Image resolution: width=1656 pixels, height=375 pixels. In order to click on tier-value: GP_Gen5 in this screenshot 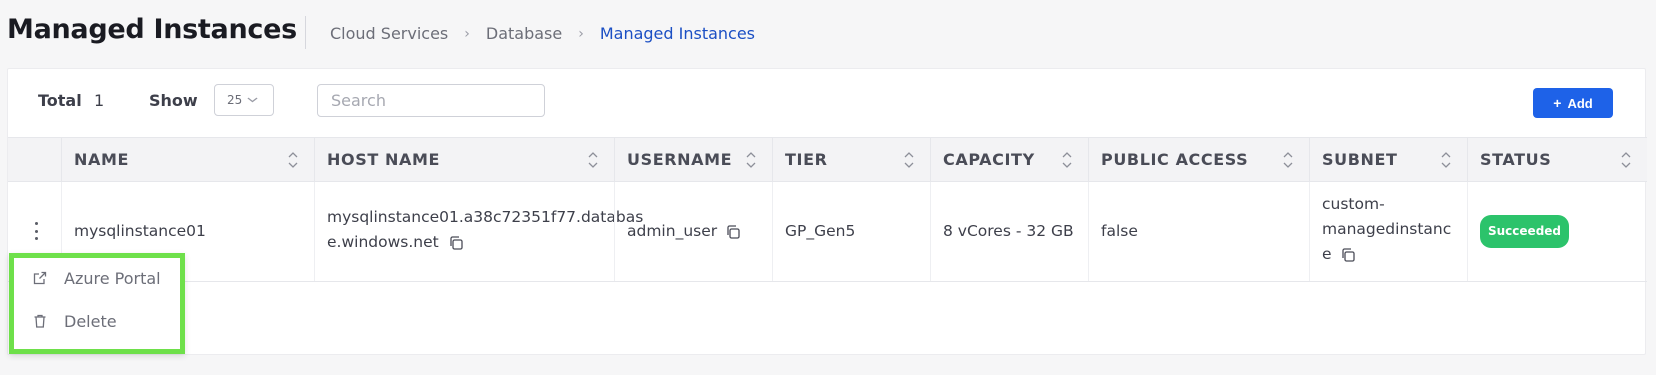, I will do `click(820, 231)`.